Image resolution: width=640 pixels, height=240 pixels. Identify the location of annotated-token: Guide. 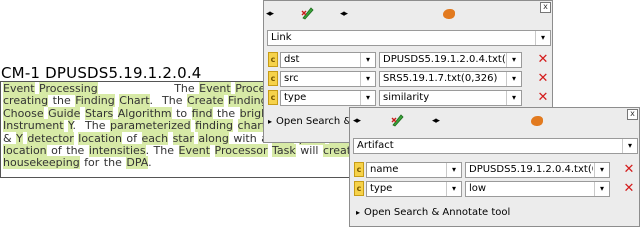
(64, 113).